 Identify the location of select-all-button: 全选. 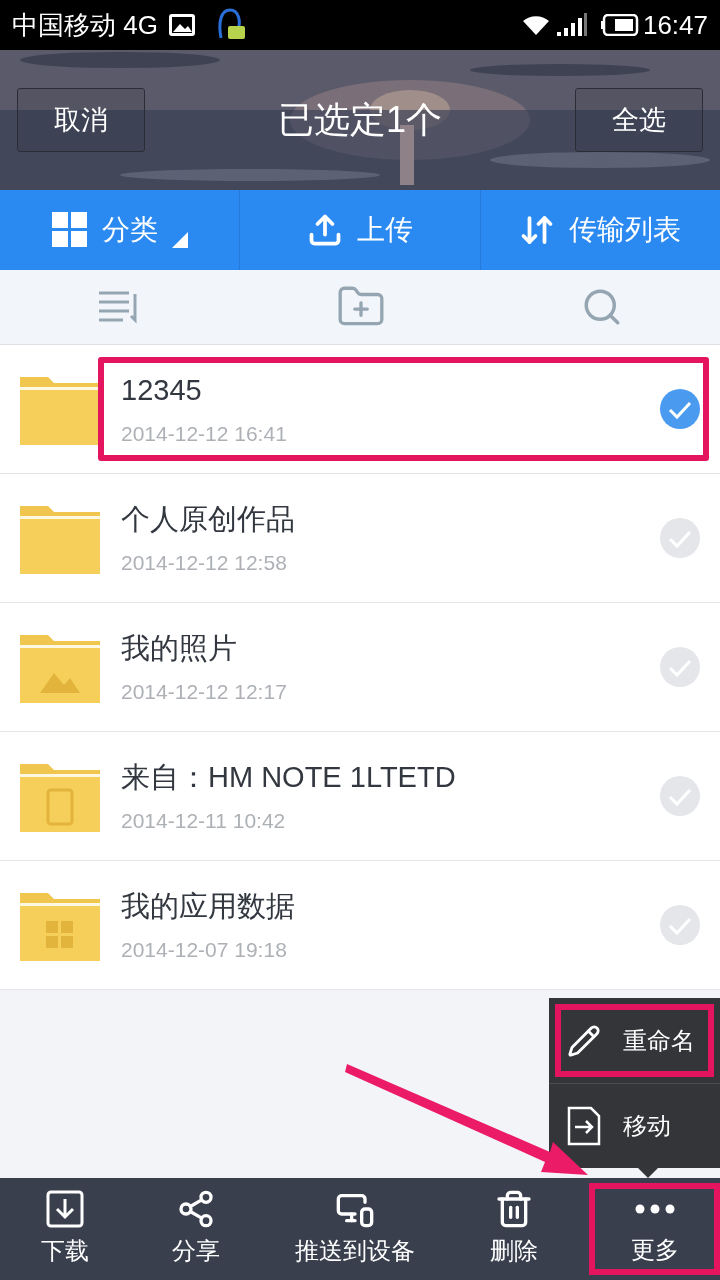
(639, 120).